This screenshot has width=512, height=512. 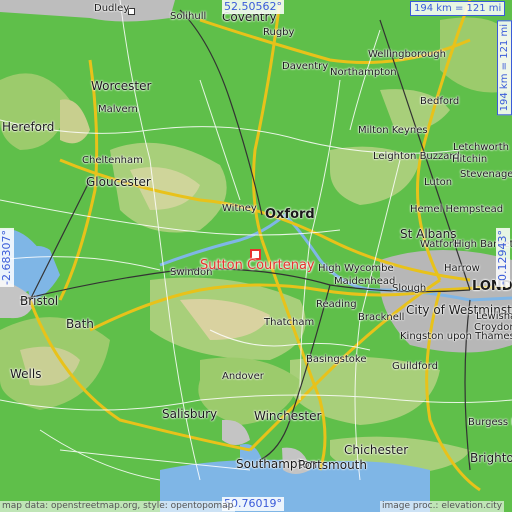 What do you see at coordinates (305, 66) in the screenshot?
I see `place-label: Daventry` at bounding box center [305, 66].